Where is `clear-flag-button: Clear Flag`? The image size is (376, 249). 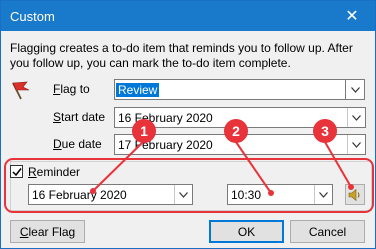 clear-flag-button: Clear Flag is located at coordinates (47, 231).